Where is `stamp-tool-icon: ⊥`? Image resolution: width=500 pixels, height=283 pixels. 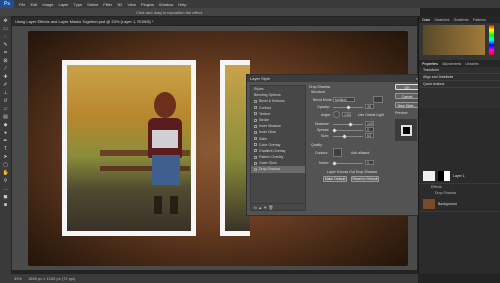
stamp-tool-icon: ⊥ is located at coordinates (6, 93).